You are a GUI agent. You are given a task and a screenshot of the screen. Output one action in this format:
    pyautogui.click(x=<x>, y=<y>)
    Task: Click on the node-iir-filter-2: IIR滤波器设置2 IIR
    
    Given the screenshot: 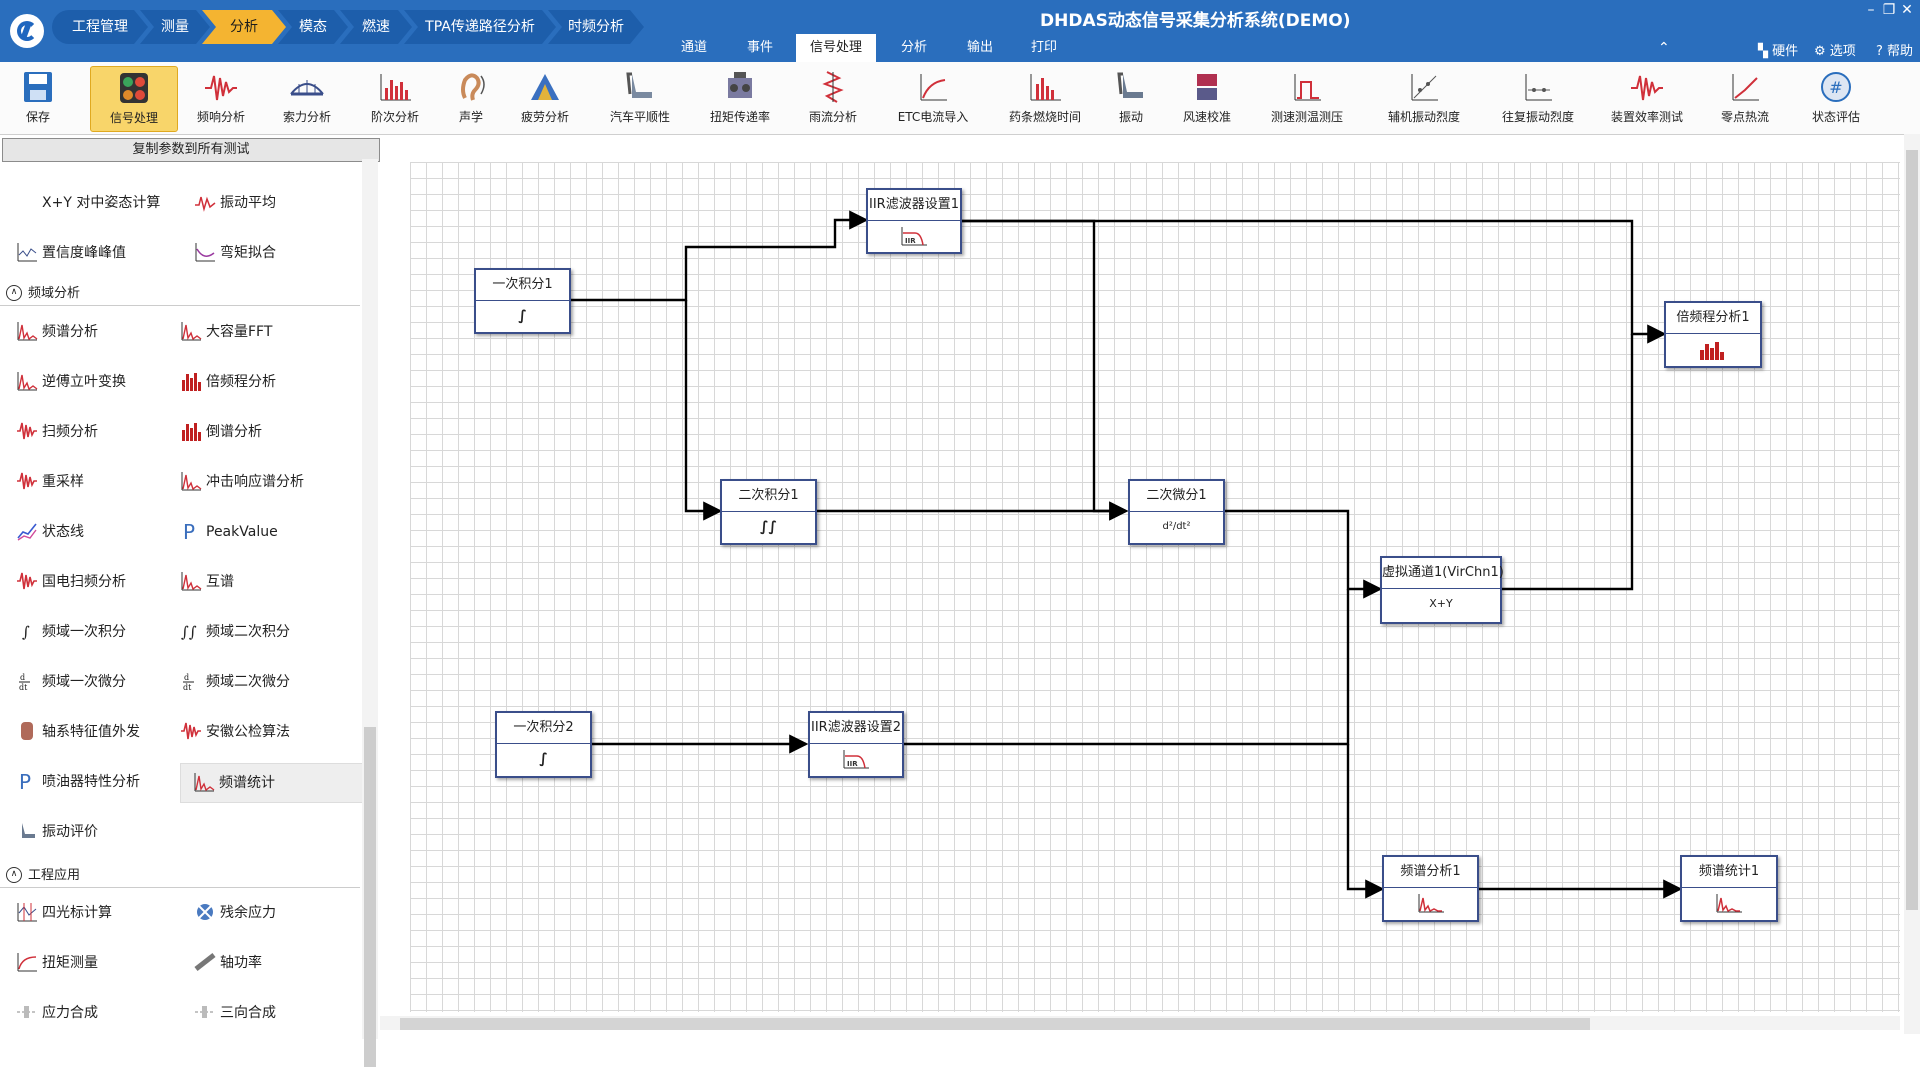 What is the action you would take?
    pyautogui.click(x=856, y=744)
    